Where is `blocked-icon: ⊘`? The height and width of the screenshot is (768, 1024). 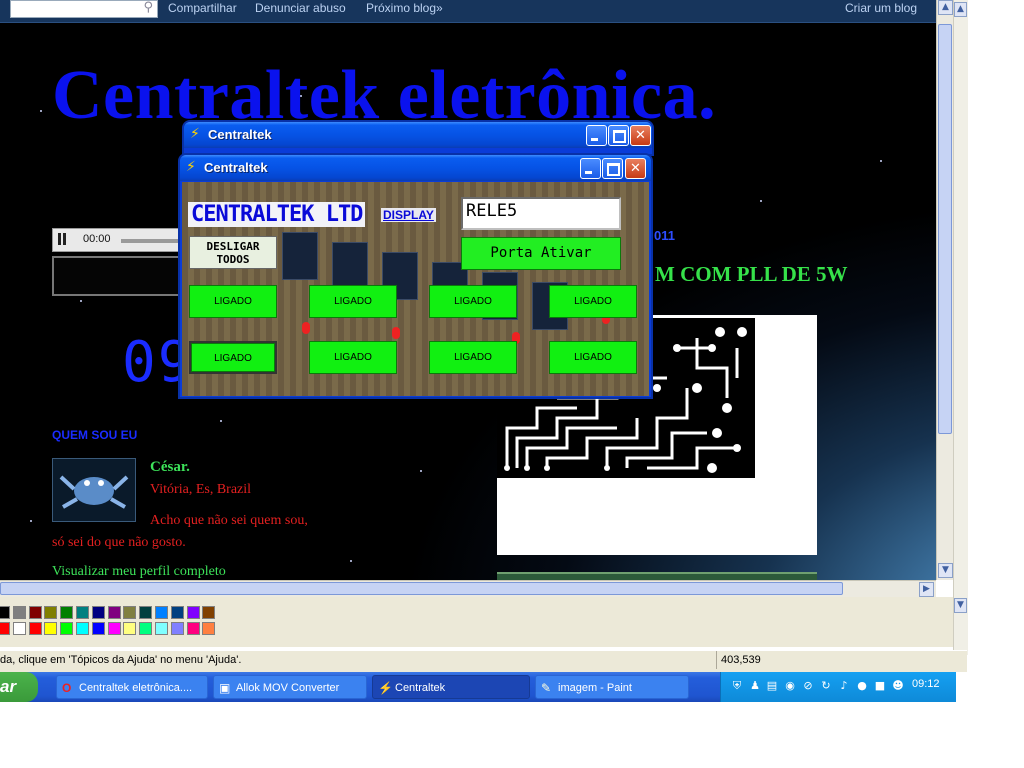 blocked-icon: ⊘ is located at coordinates (808, 686).